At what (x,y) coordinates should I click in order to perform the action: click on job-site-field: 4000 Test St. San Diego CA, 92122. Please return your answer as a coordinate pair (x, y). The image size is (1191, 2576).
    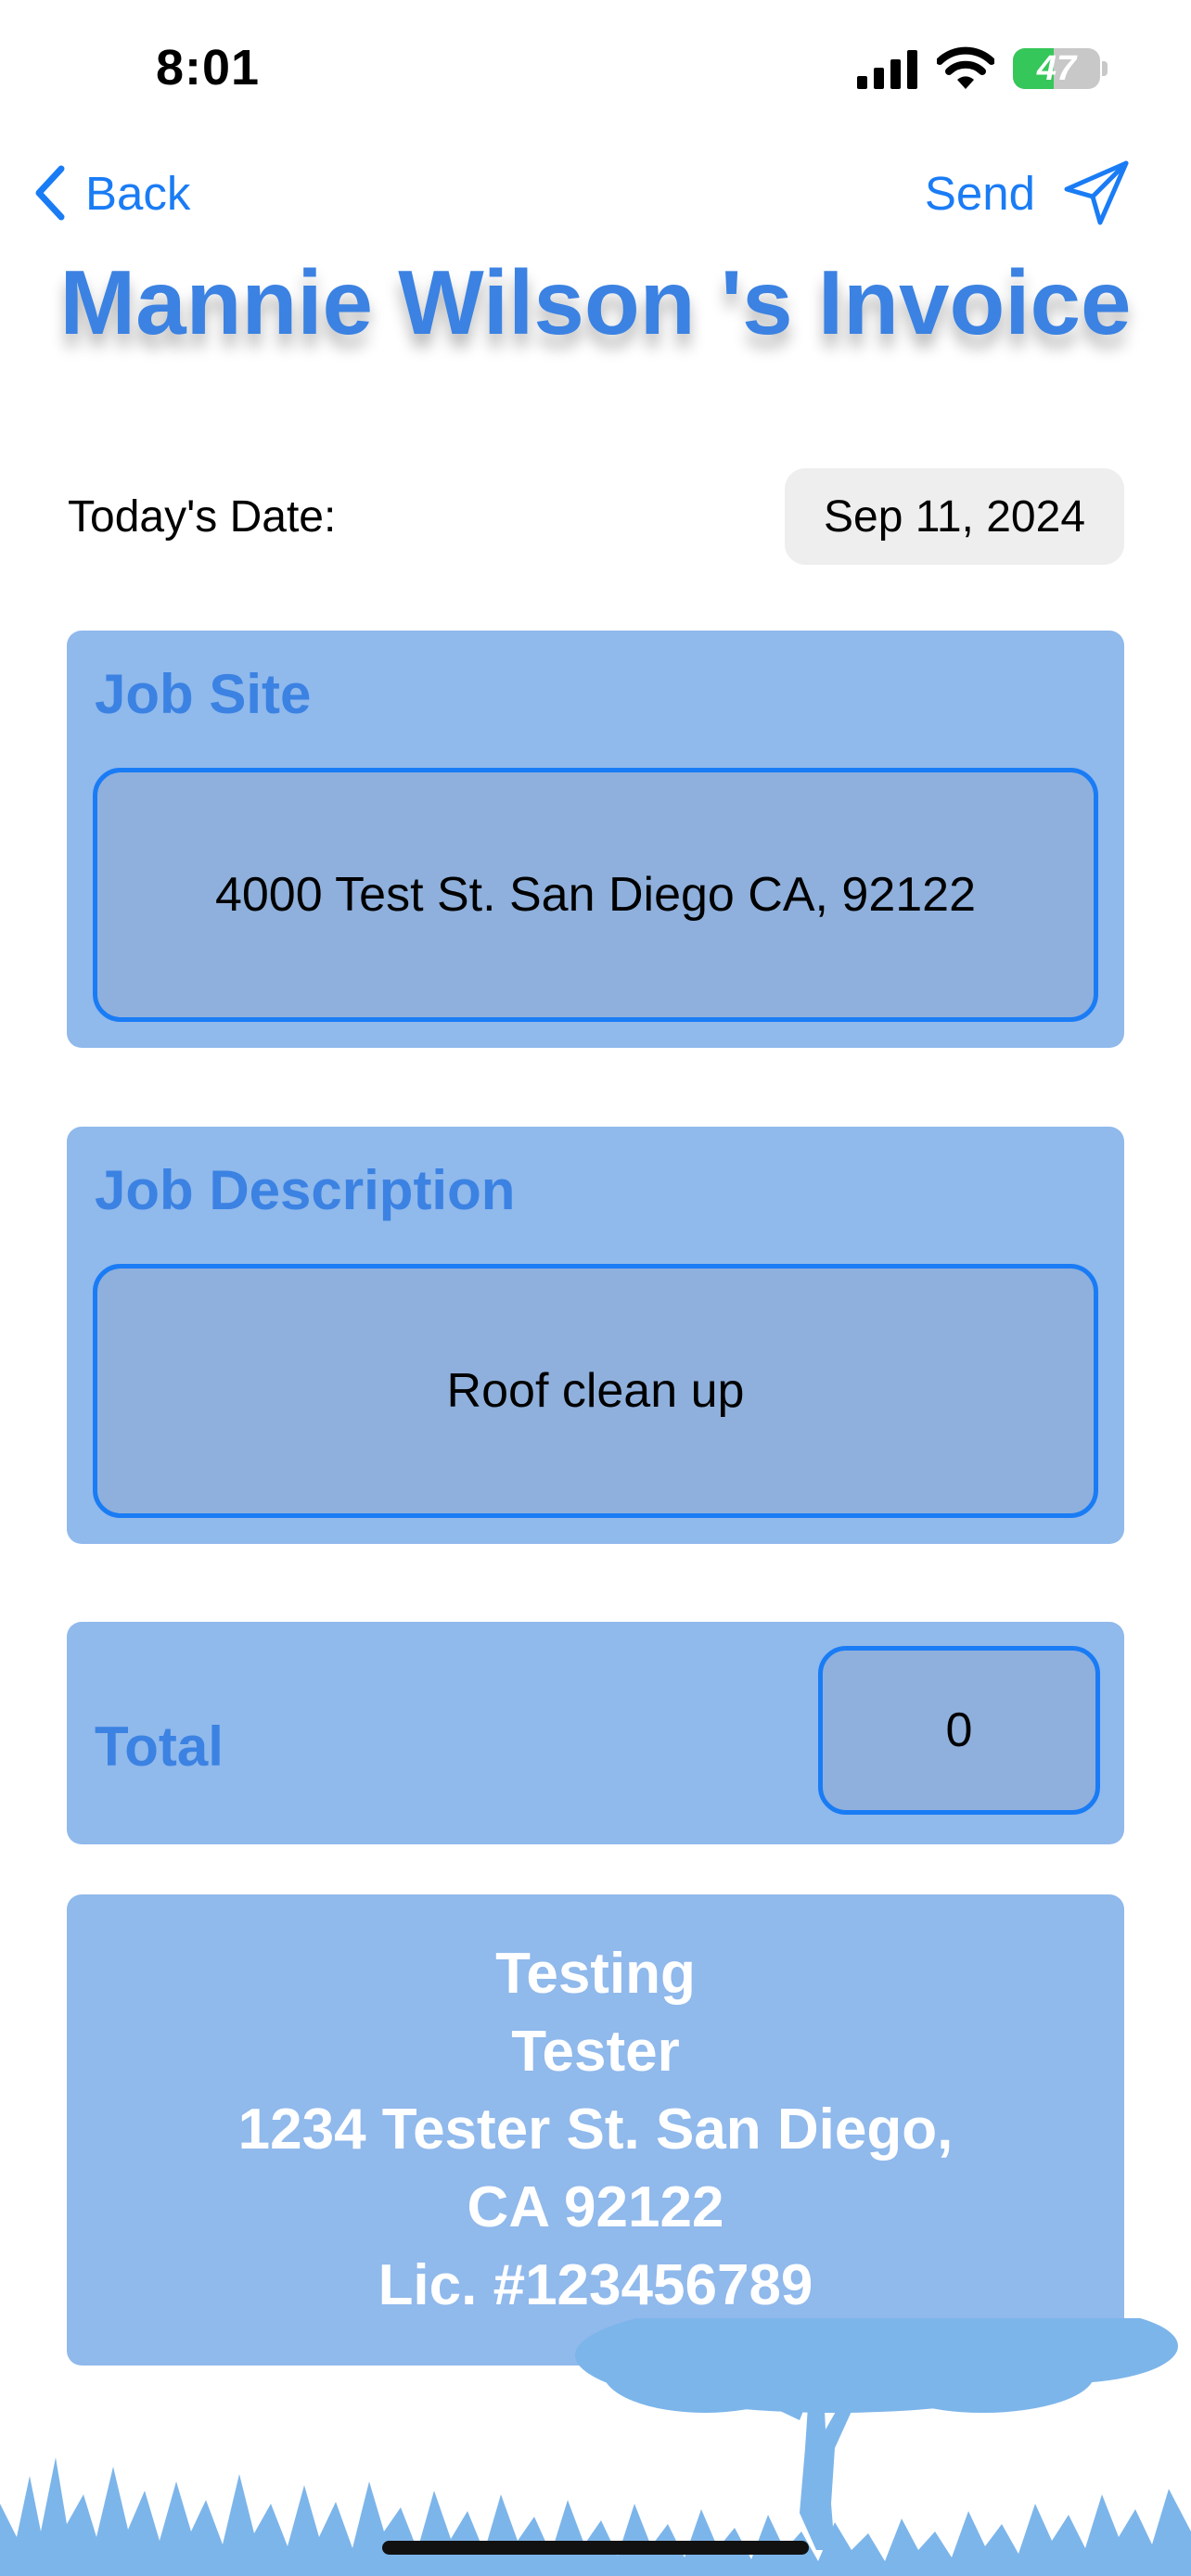
    Looking at the image, I should click on (595, 895).